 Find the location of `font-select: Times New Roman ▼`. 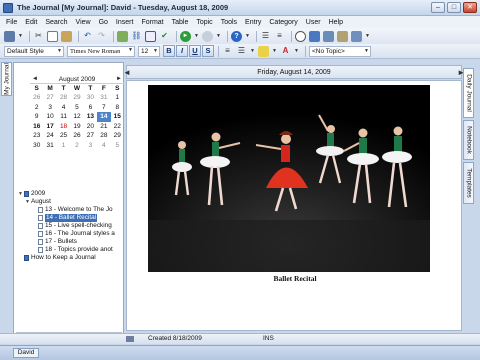

font-select: Times New Roman ▼ is located at coordinates (101, 51).